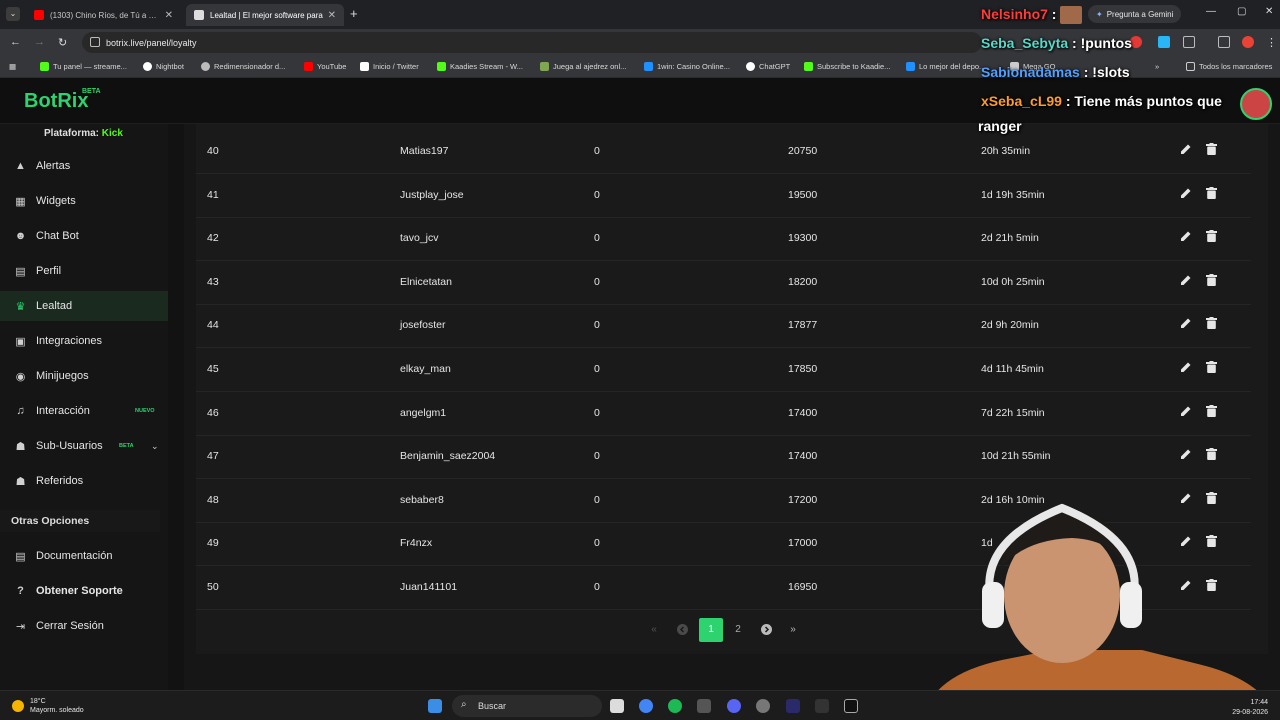 This screenshot has height=720, width=1280. Describe the element at coordinates (527, 706) in the screenshot. I see `taskbar-search: ⌕ Buscar` at that location.